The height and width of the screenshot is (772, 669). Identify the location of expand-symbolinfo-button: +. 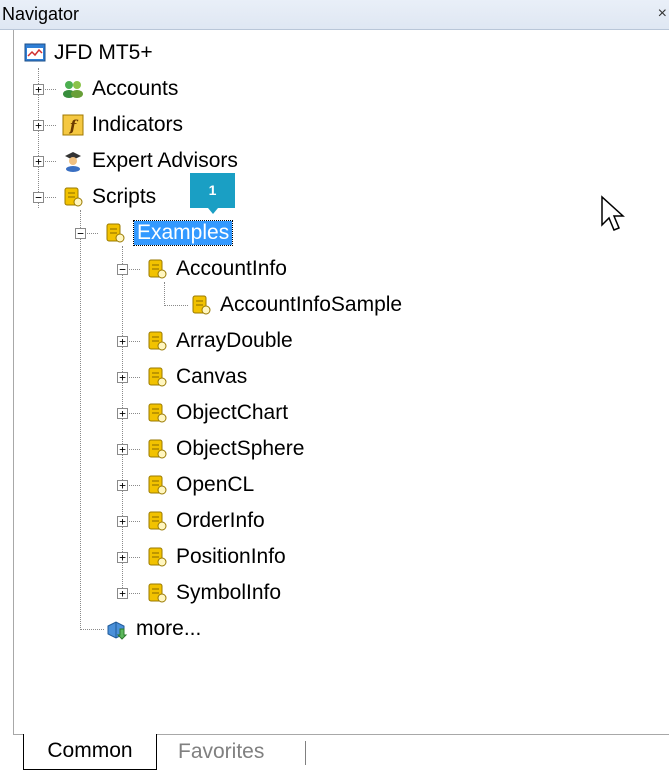
(122, 593).